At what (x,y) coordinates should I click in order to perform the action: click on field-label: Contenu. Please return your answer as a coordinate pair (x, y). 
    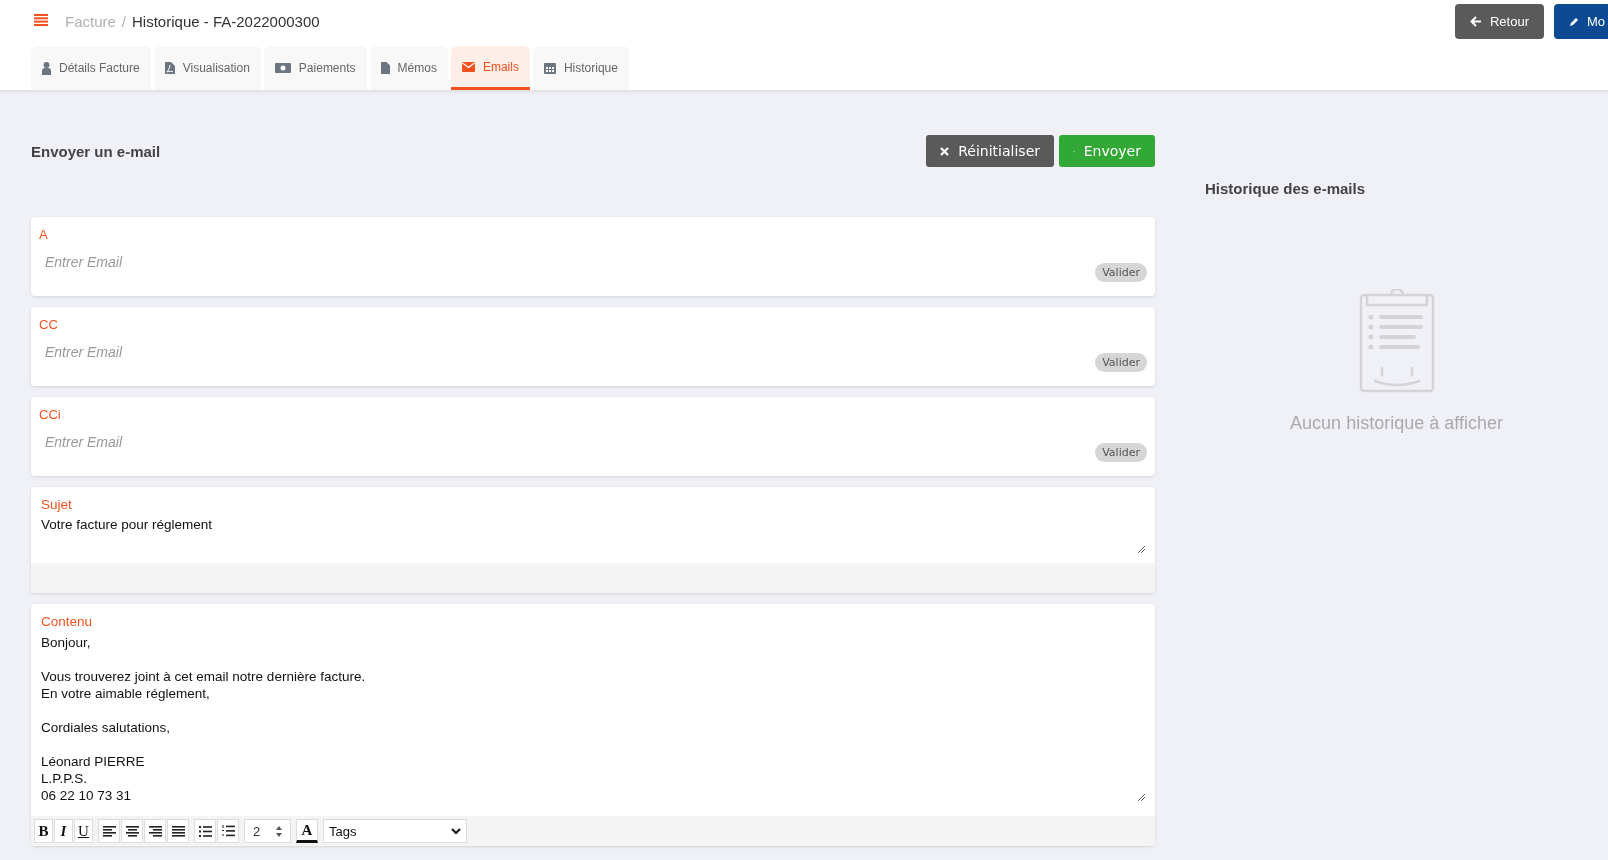
    Looking at the image, I should click on (67, 622).